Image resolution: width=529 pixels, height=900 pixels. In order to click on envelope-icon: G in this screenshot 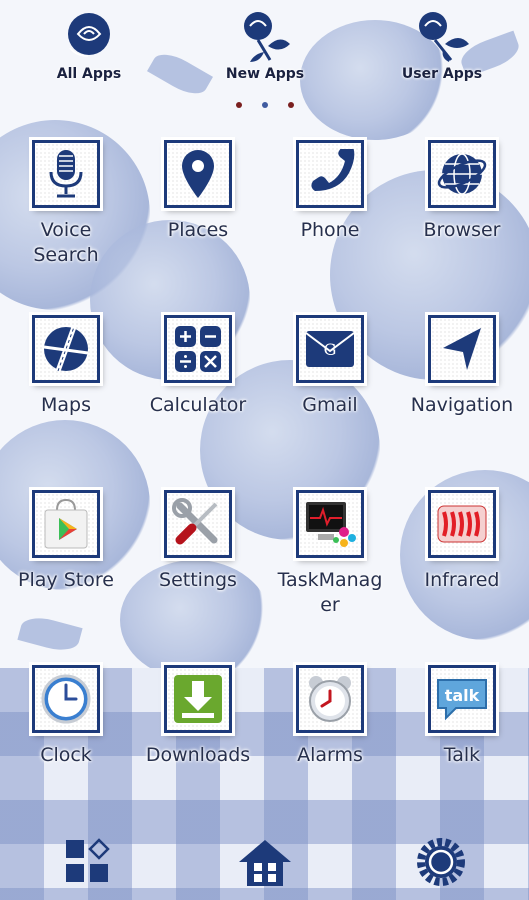, I will do `click(330, 349)`.